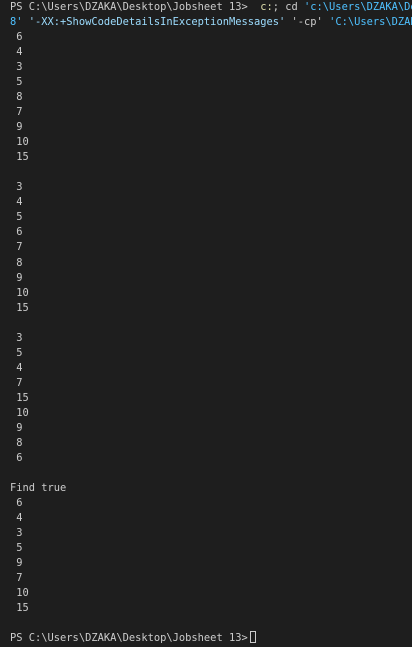 The height and width of the screenshot is (647, 412). I want to click on final-prompt-line: PS C:\Users\DZAKA\Desktop\Jobsheet 13>, so click(133, 638).